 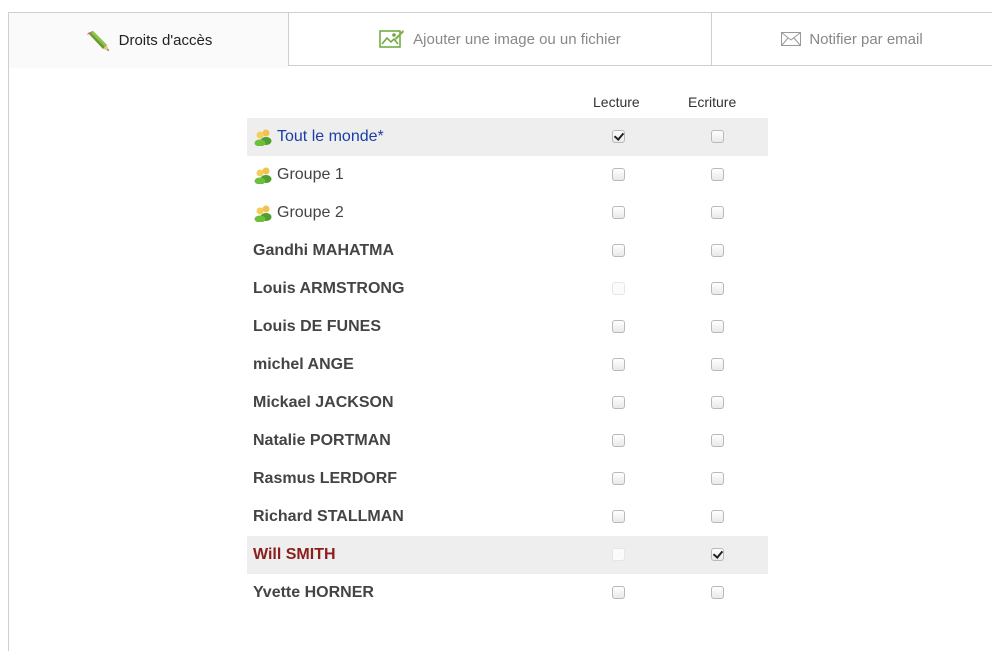 I want to click on row-label: Richard STALLMAN, so click(x=328, y=516).